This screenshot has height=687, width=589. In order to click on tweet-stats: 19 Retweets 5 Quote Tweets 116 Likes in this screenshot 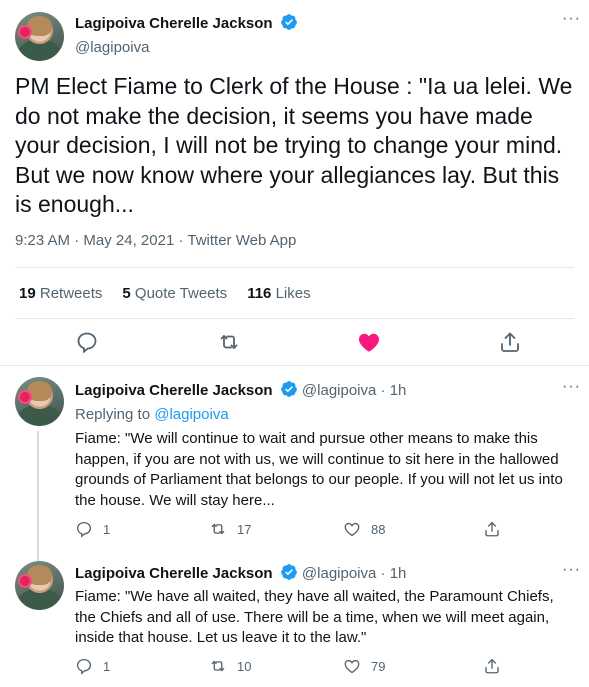, I will do `click(175, 293)`.